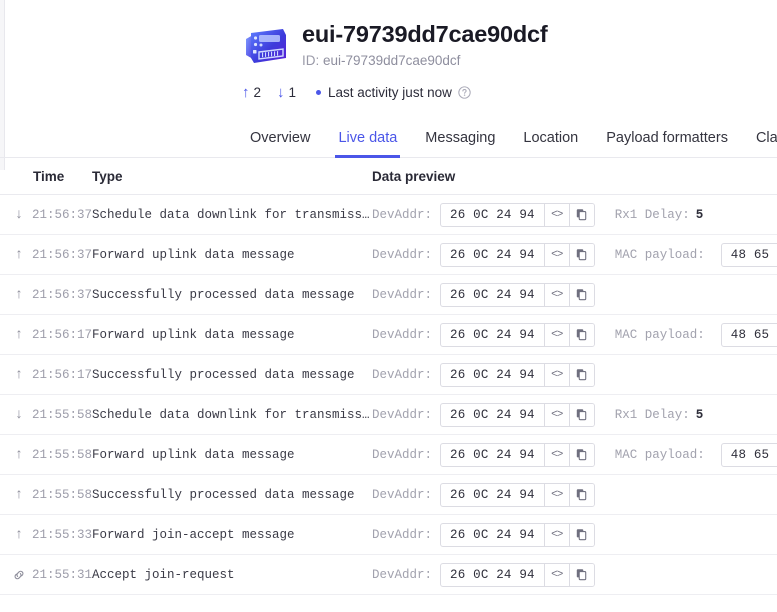 The height and width of the screenshot is (612, 777). I want to click on tab-claiming: Claiming, so click(766, 143).